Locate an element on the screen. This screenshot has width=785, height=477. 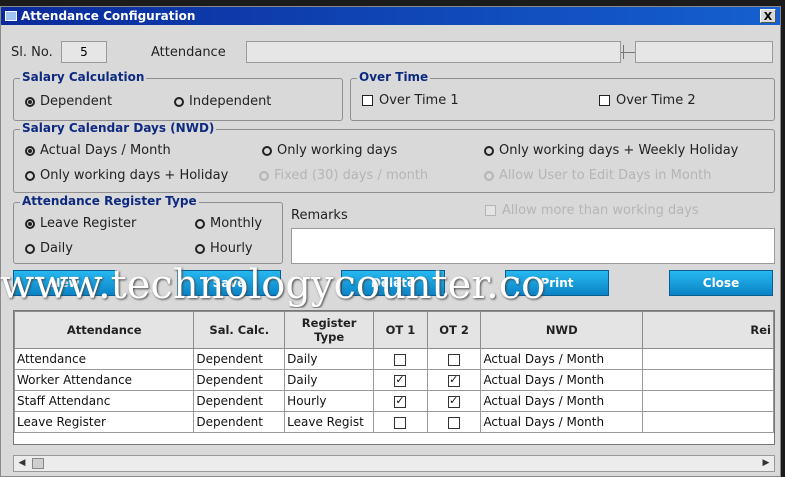
radio-leave-register-icon is located at coordinates (30, 223).